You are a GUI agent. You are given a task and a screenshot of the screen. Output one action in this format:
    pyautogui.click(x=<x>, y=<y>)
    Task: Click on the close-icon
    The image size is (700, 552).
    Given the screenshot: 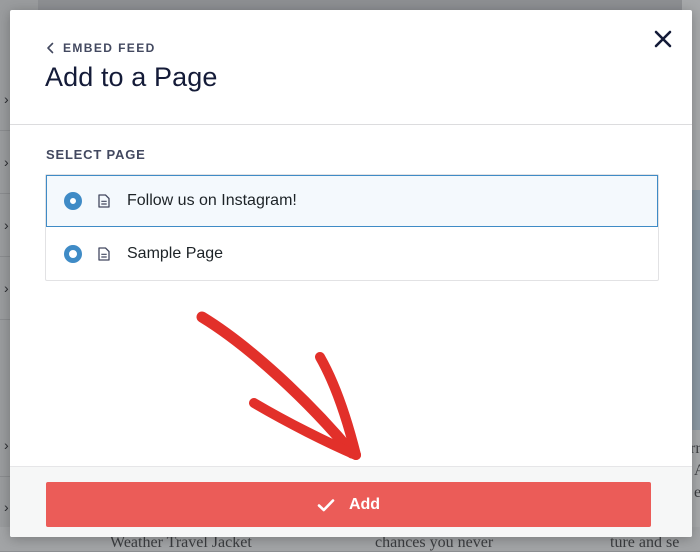 What is the action you would take?
    pyautogui.click(x=663, y=39)
    